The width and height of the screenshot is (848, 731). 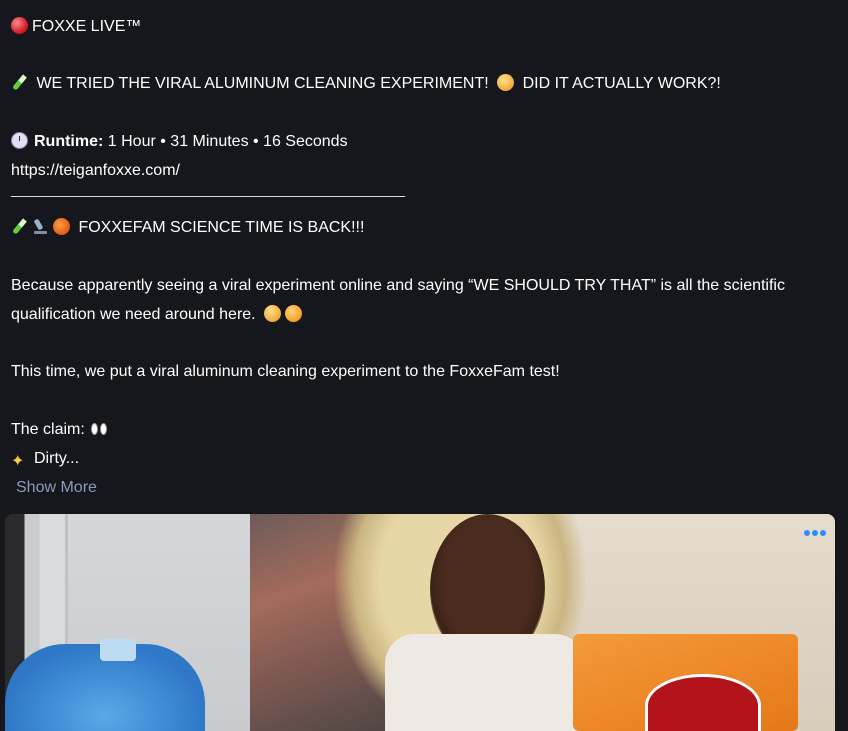 I want to click on more-dots-icon, so click(x=815, y=534).